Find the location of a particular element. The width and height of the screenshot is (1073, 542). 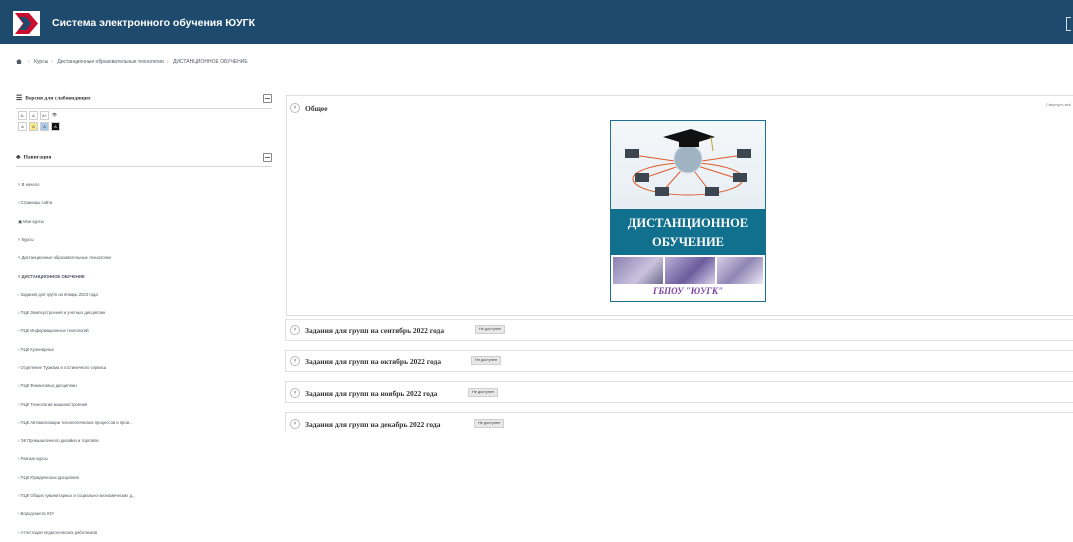

nav-item: › ПЦК Землеустроения и учетных дисциплин is located at coordinates (143, 313).